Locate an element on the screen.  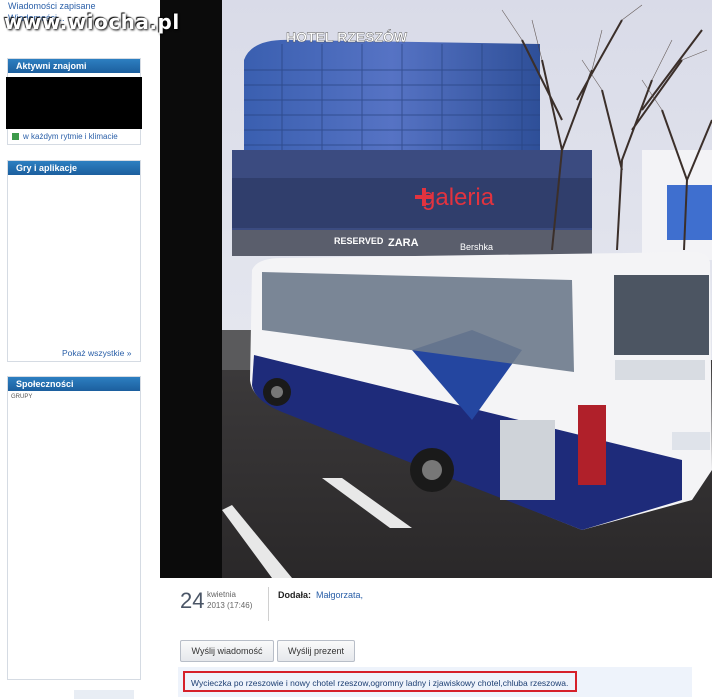
right-building-glass is located at coordinates (689, 212).